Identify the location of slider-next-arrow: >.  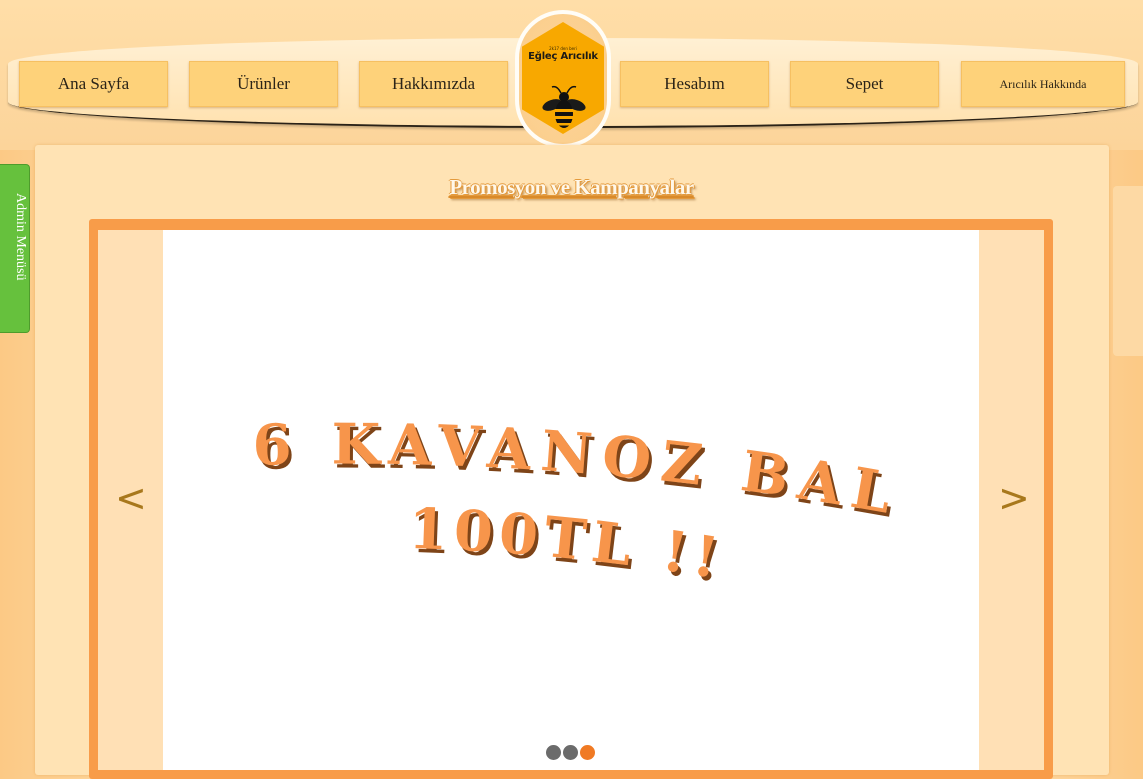
(1014, 498).